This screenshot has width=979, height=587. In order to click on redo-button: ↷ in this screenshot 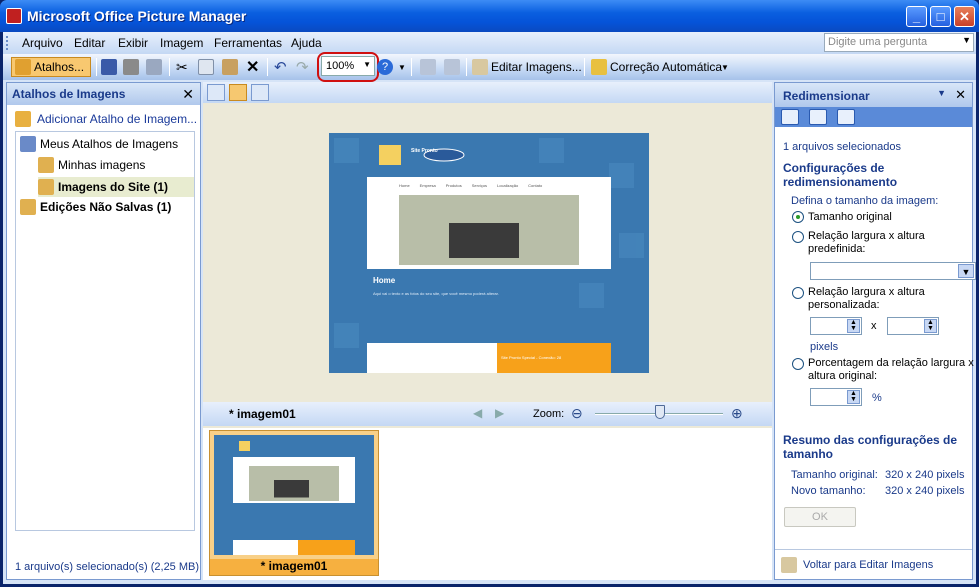, I will do `click(302, 67)`.